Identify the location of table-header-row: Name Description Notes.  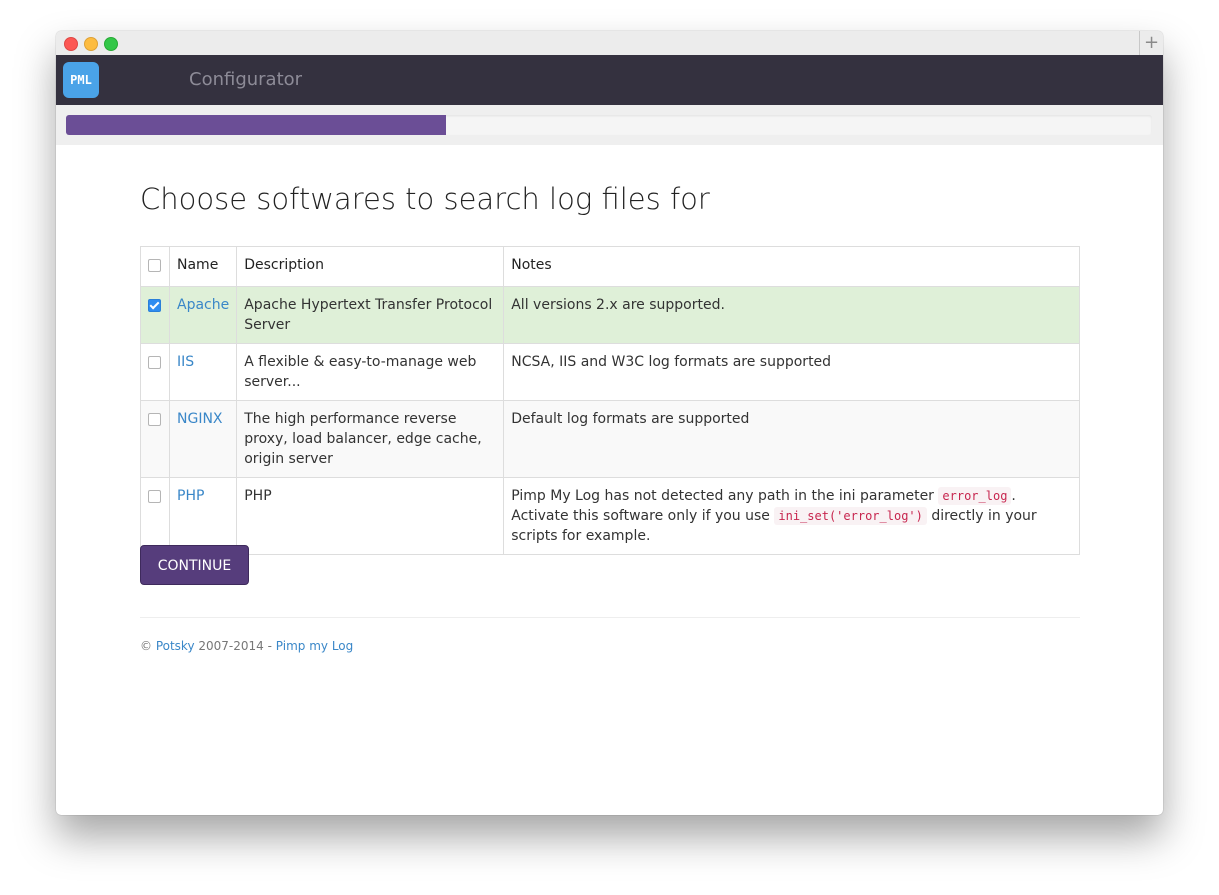
(610, 266).